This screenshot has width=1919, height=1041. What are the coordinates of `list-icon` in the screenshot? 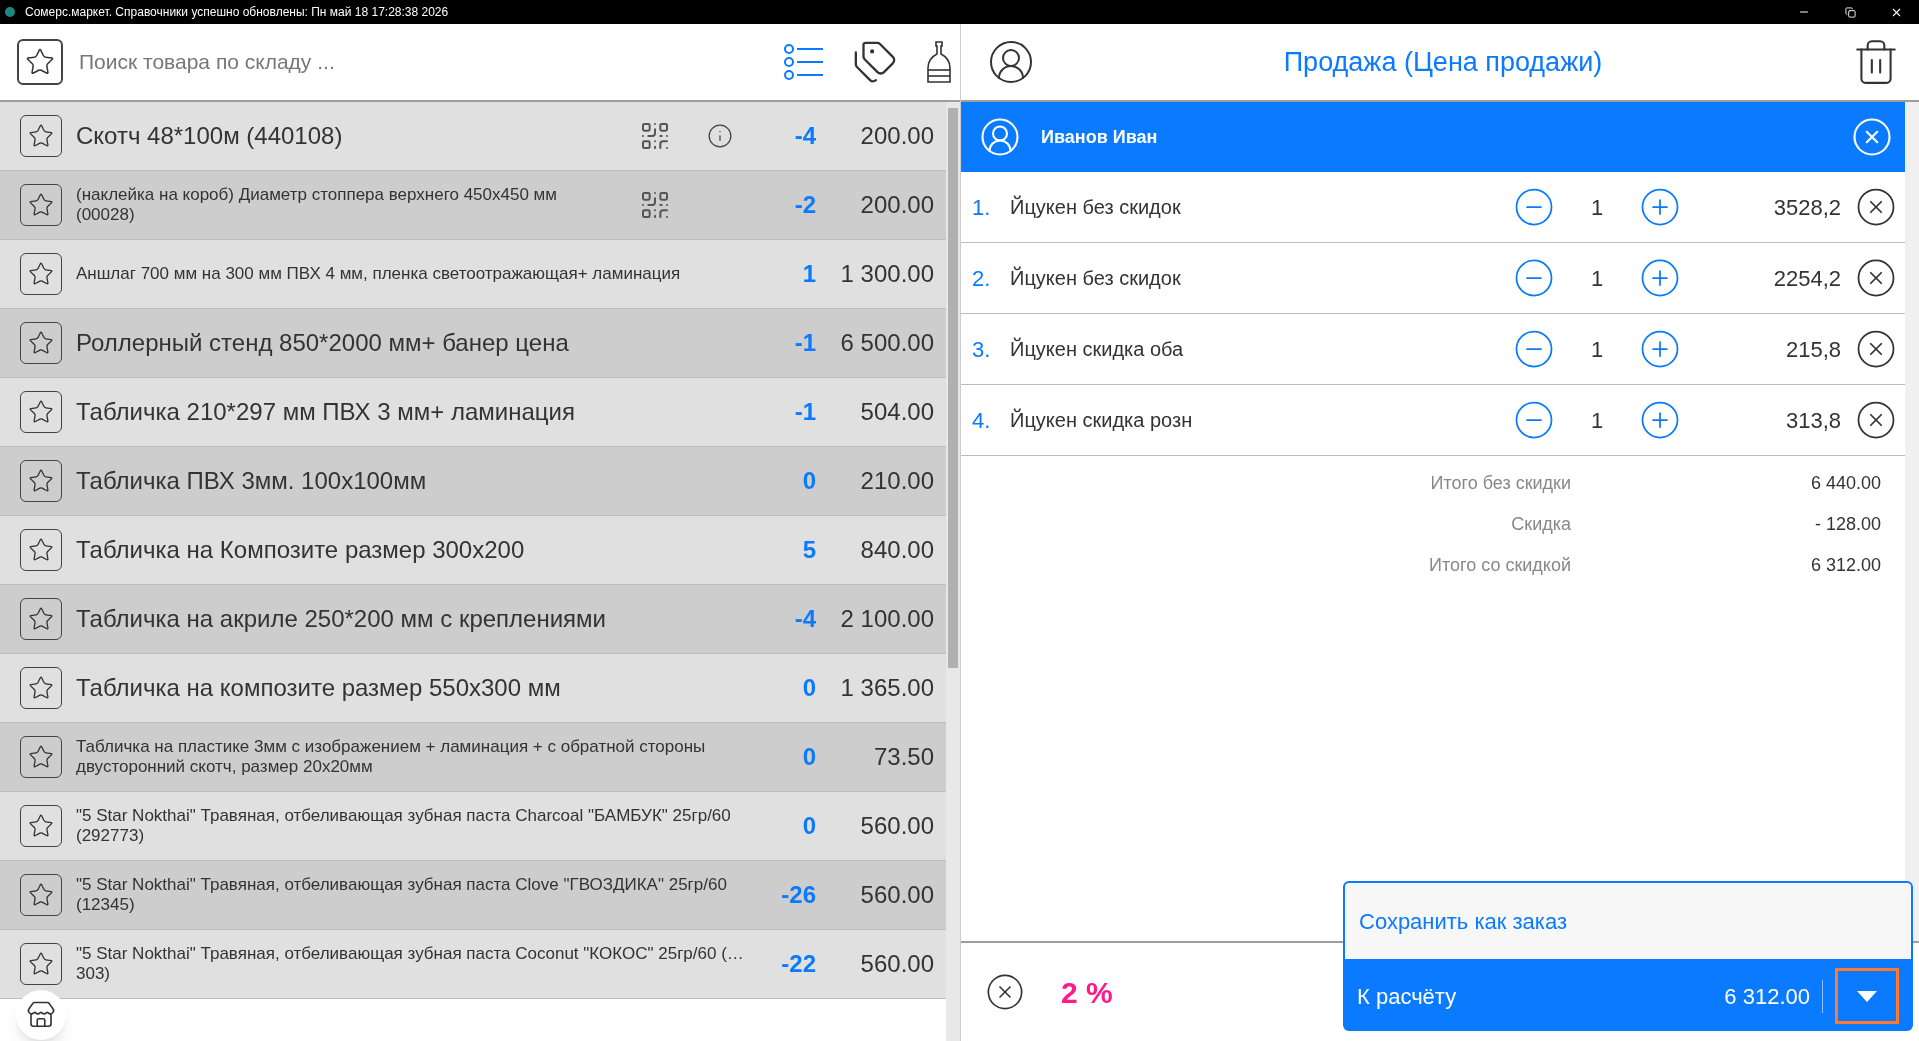 It's located at (804, 62).